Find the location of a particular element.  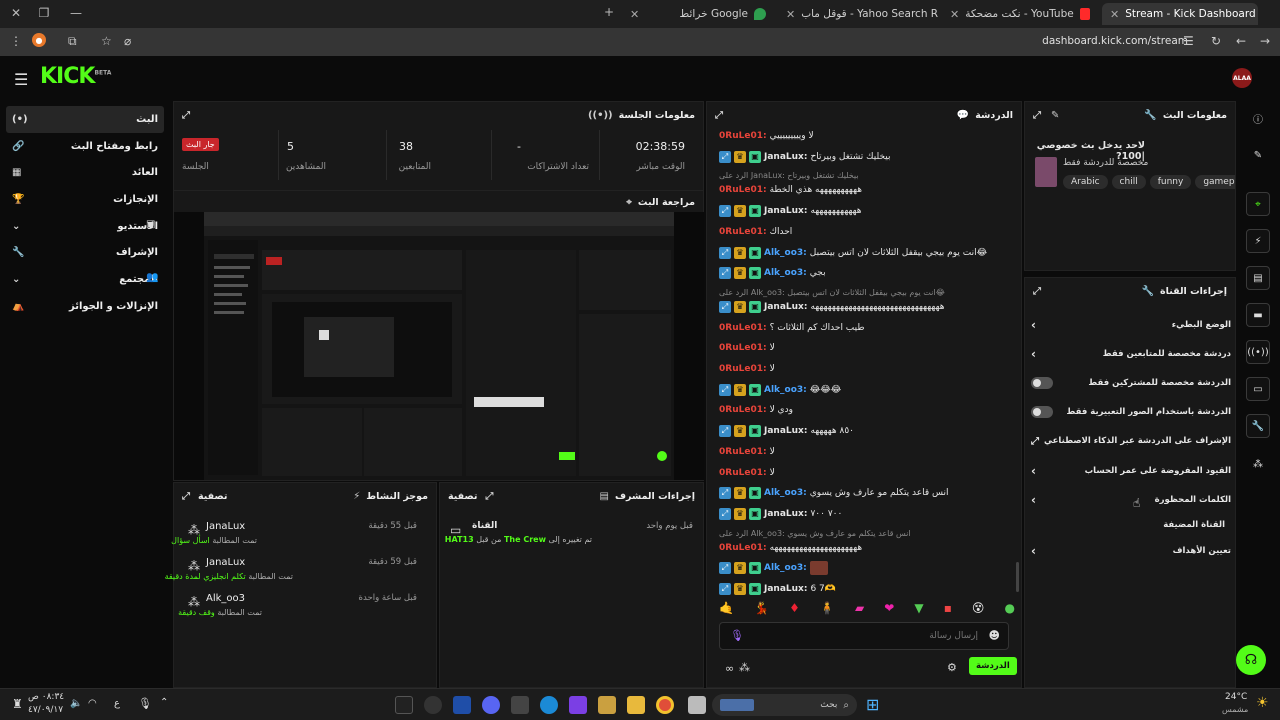

security-icon is located at coordinates (462, 705).